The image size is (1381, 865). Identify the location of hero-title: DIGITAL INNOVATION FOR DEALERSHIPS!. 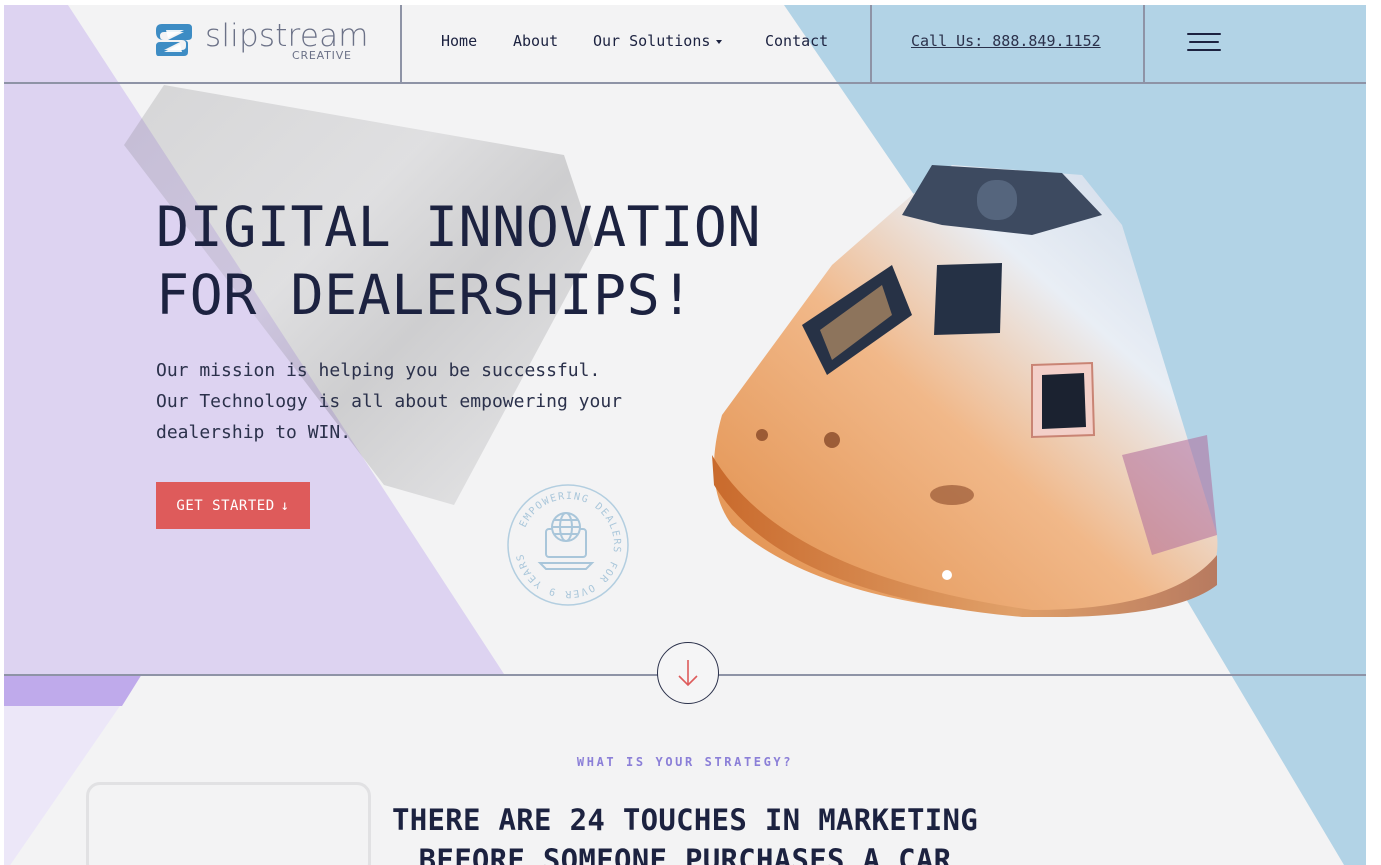
(458, 261).